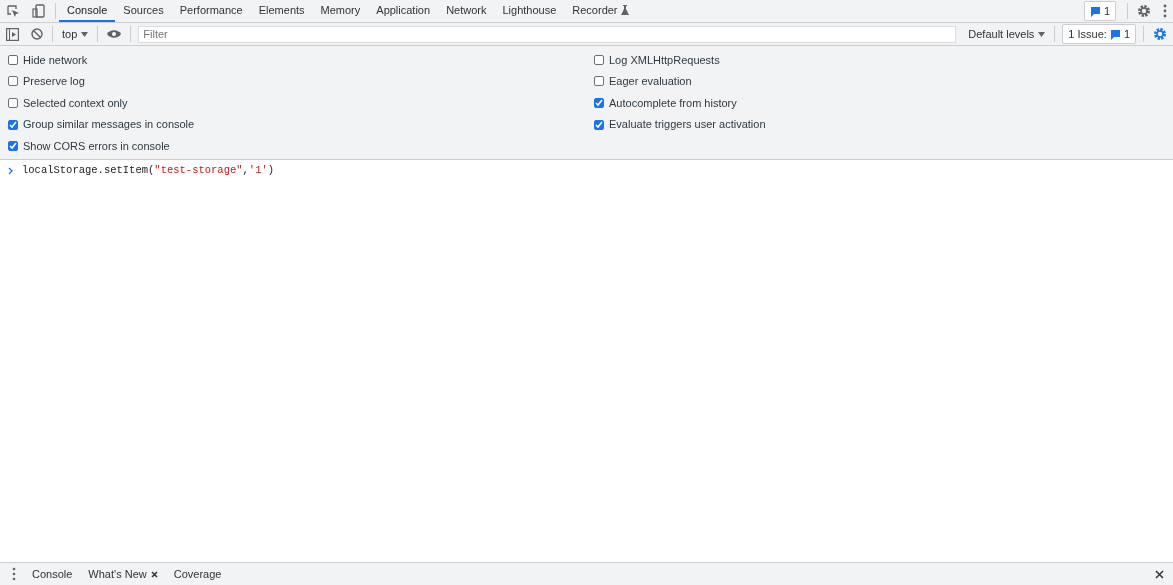 The height and width of the screenshot is (585, 1173). What do you see at coordinates (600, 11) in the screenshot?
I see `panel-tab: Recorder` at bounding box center [600, 11].